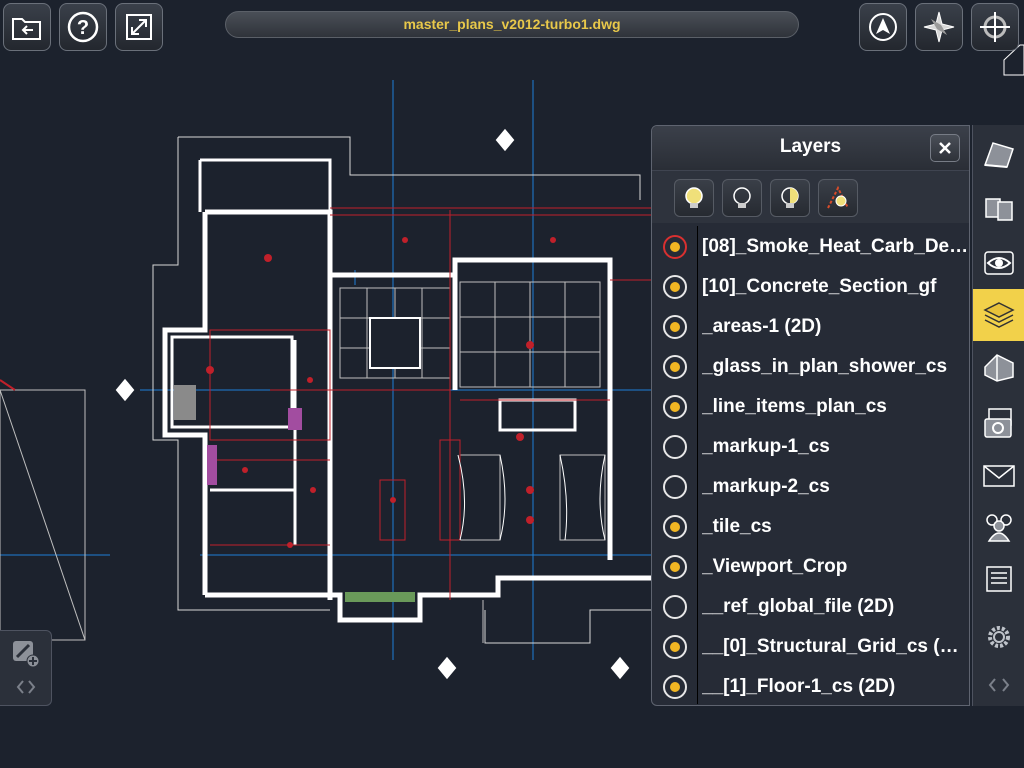 Image resolution: width=1024 pixels, height=768 pixels. I want to click on layer-row: [10]_Concrete_Section_gf, so click(810, 287).